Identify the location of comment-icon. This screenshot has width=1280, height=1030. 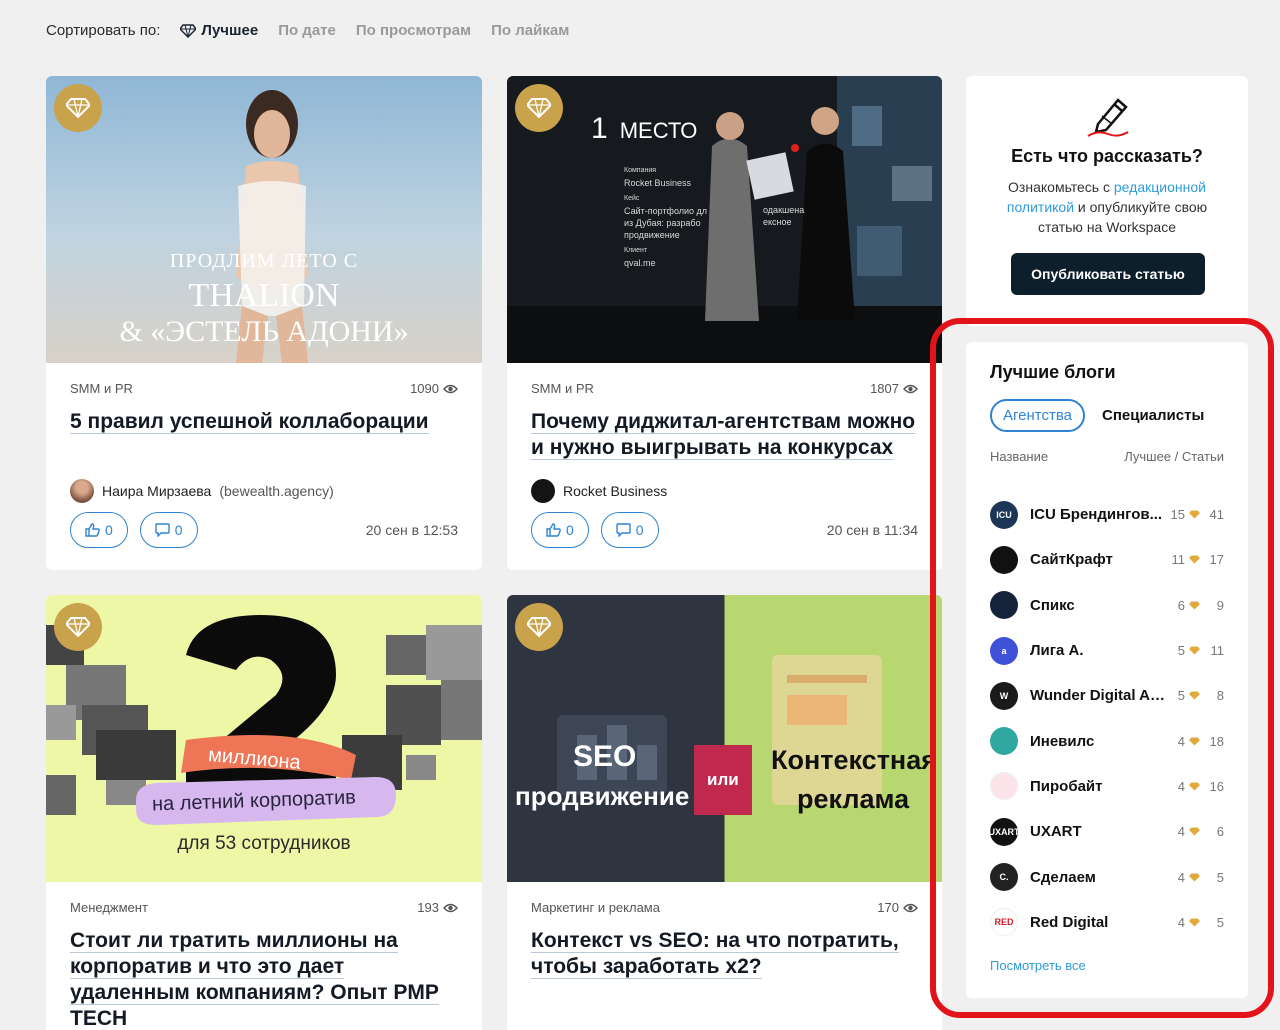
(623, 530).